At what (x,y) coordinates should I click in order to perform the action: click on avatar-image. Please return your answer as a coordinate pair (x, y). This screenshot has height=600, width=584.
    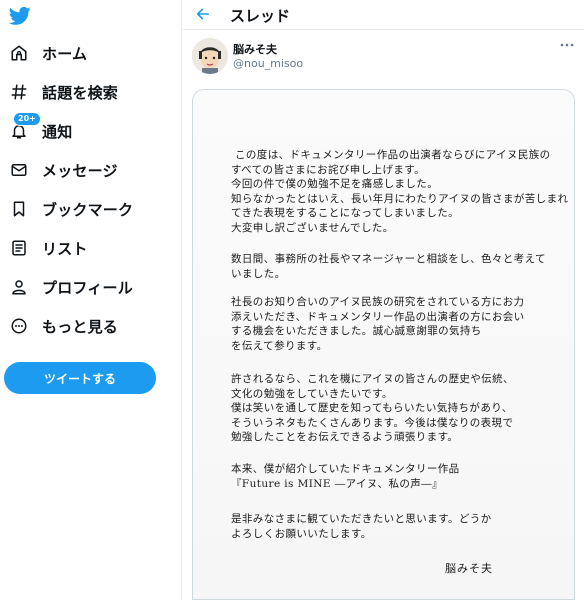
    Looking at the image, I should click on (210, 56).